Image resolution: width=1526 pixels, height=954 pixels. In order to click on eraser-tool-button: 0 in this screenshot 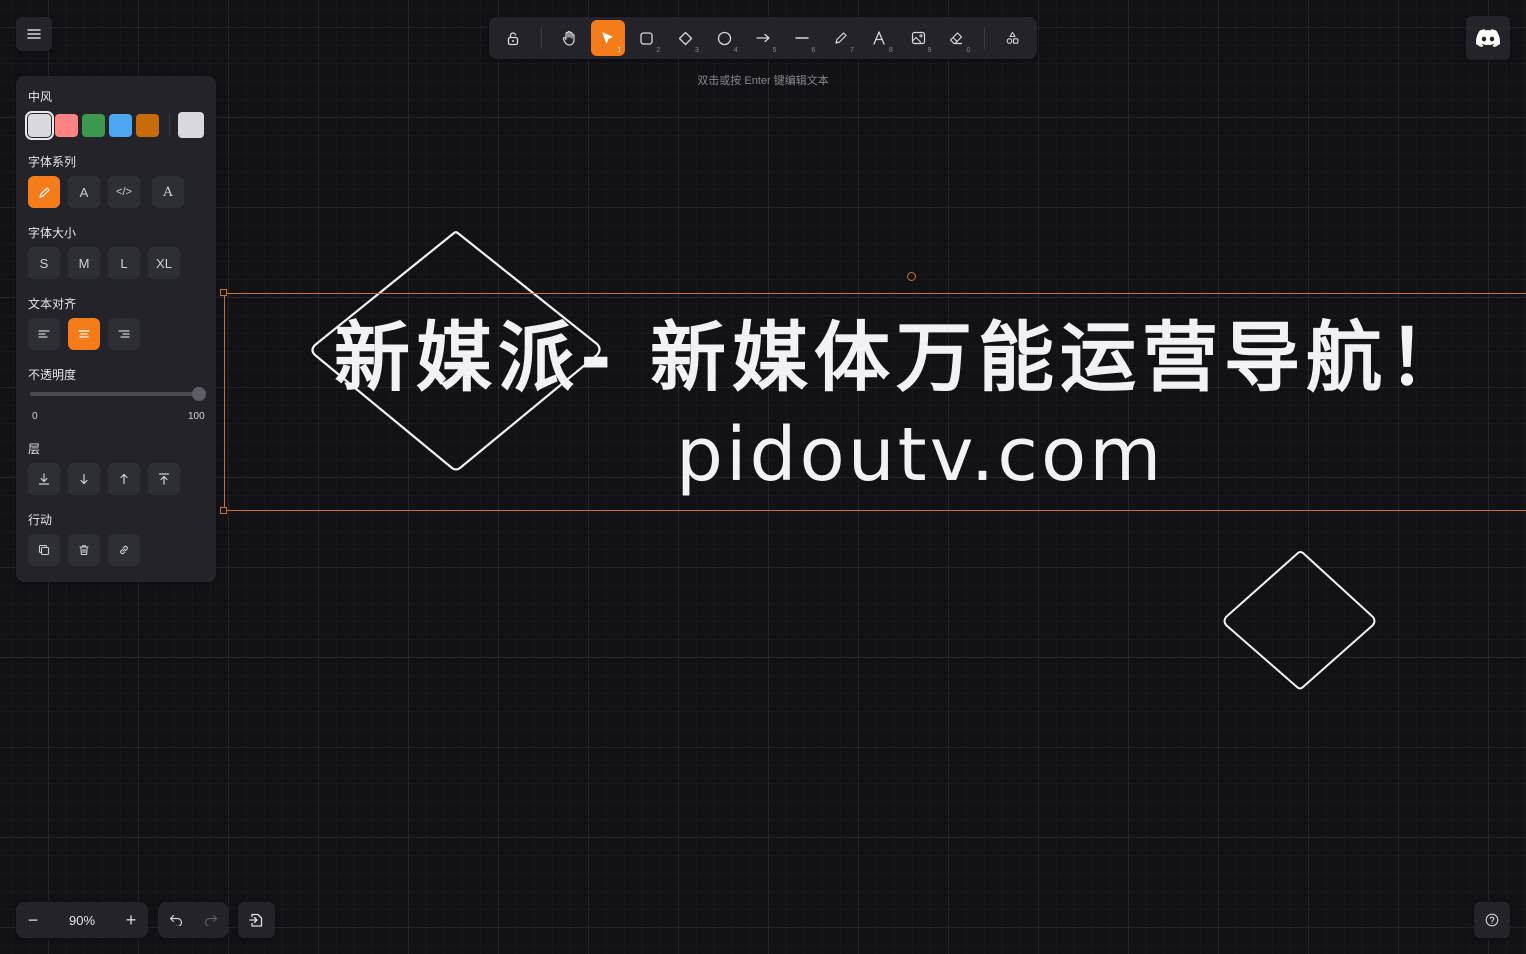, I will do `click(957, 38)`.